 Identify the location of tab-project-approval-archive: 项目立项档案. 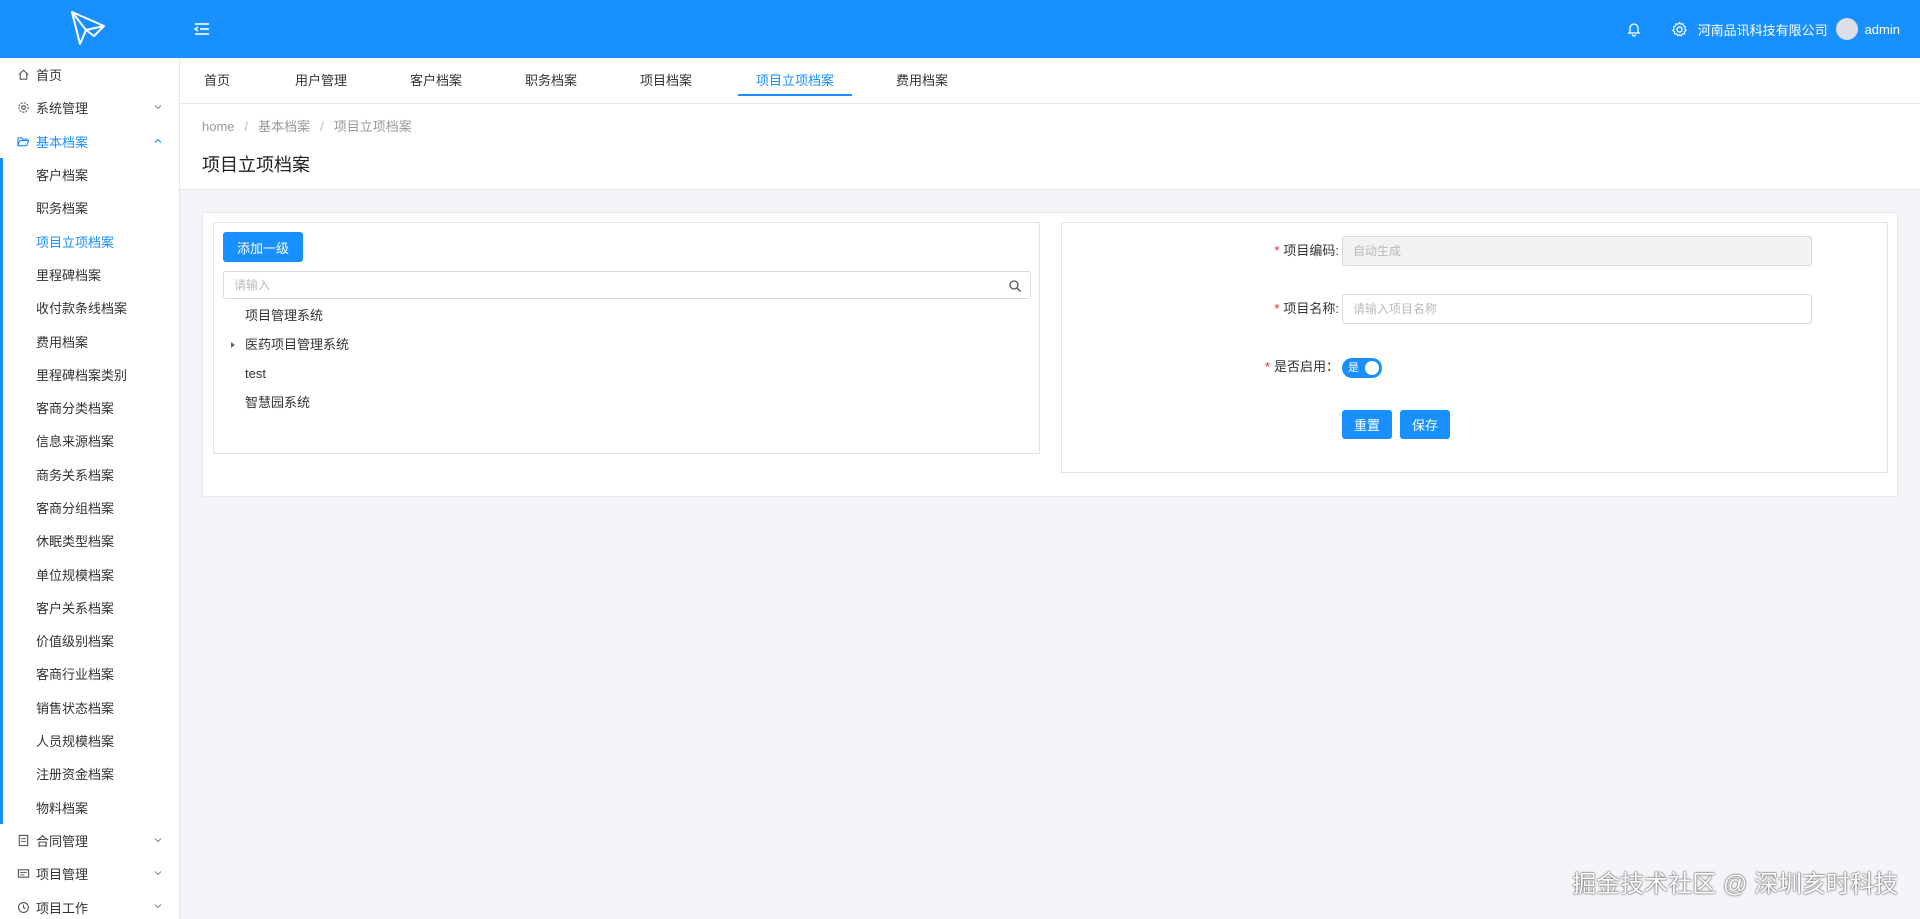
(795, 81).